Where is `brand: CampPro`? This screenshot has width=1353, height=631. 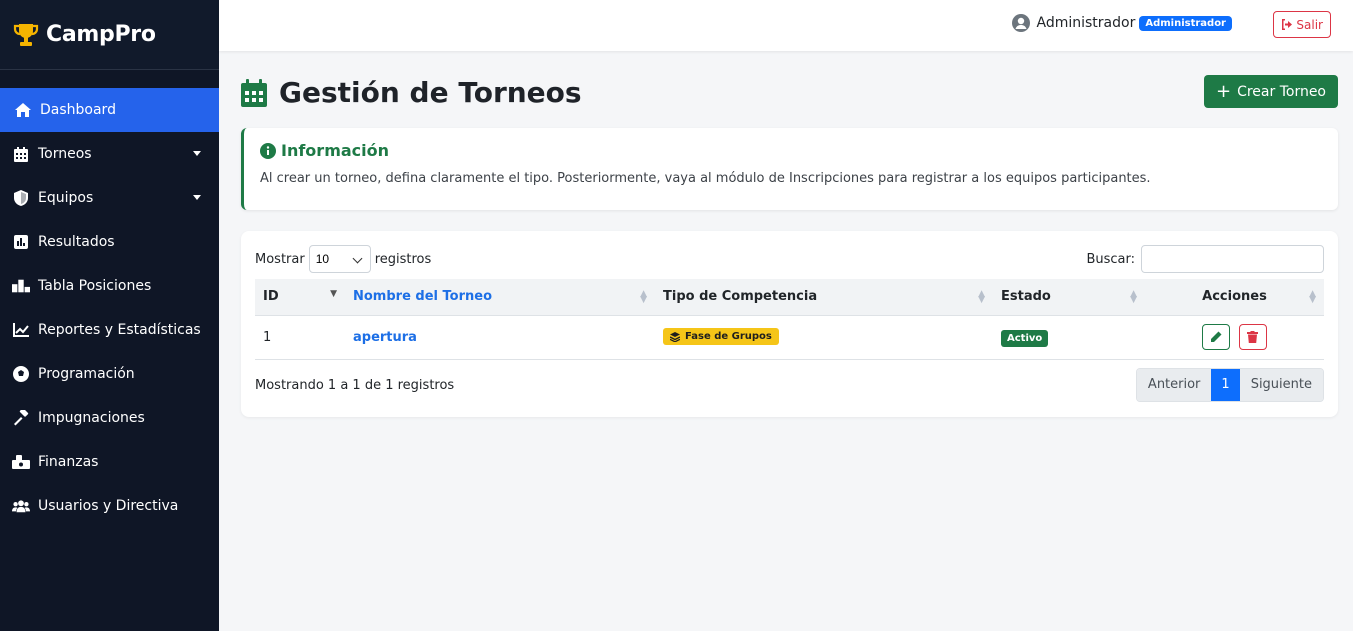 brand: CampPro is located at coordinates (109, 35).